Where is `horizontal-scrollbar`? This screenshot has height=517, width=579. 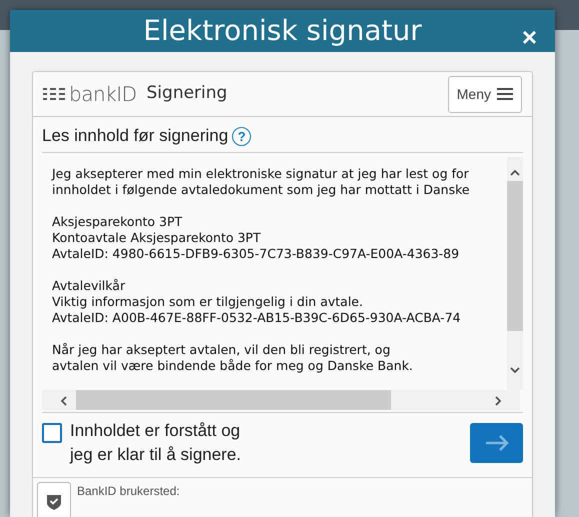 horizontal-scrollbar is located at coordinates (281, 400).